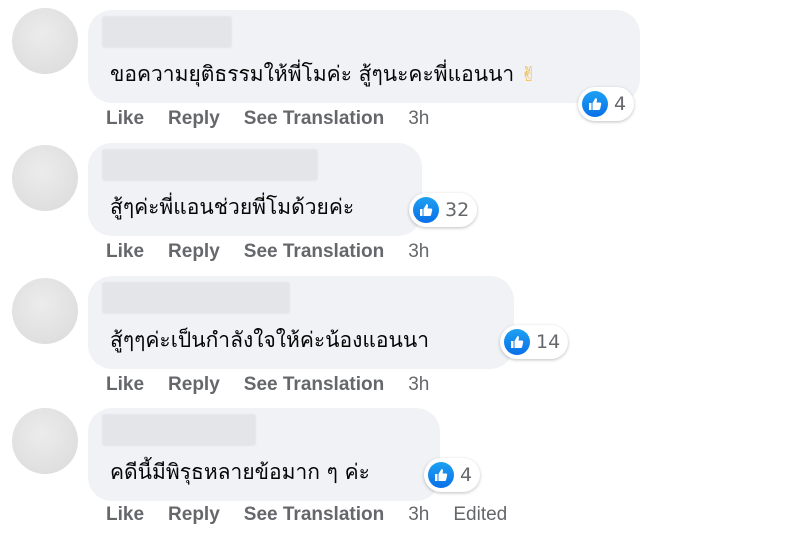 The width and height of the screenshot is (800, 539). I want to click on comment-text-content: สู้ๆๆค่ะเป็นกำลังใจให้ค่ะน้องแอนนา, so click(270, 340).